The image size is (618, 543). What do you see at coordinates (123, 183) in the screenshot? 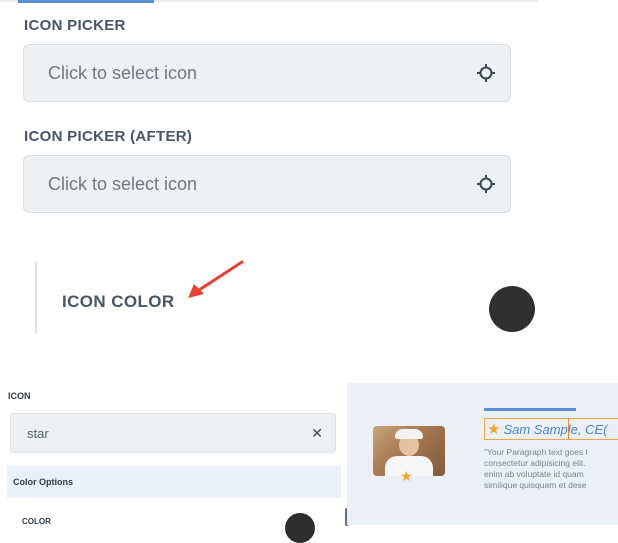
I see `icon-picker-after-placeholder: Click to select icon` at bounding box center [123, 183].